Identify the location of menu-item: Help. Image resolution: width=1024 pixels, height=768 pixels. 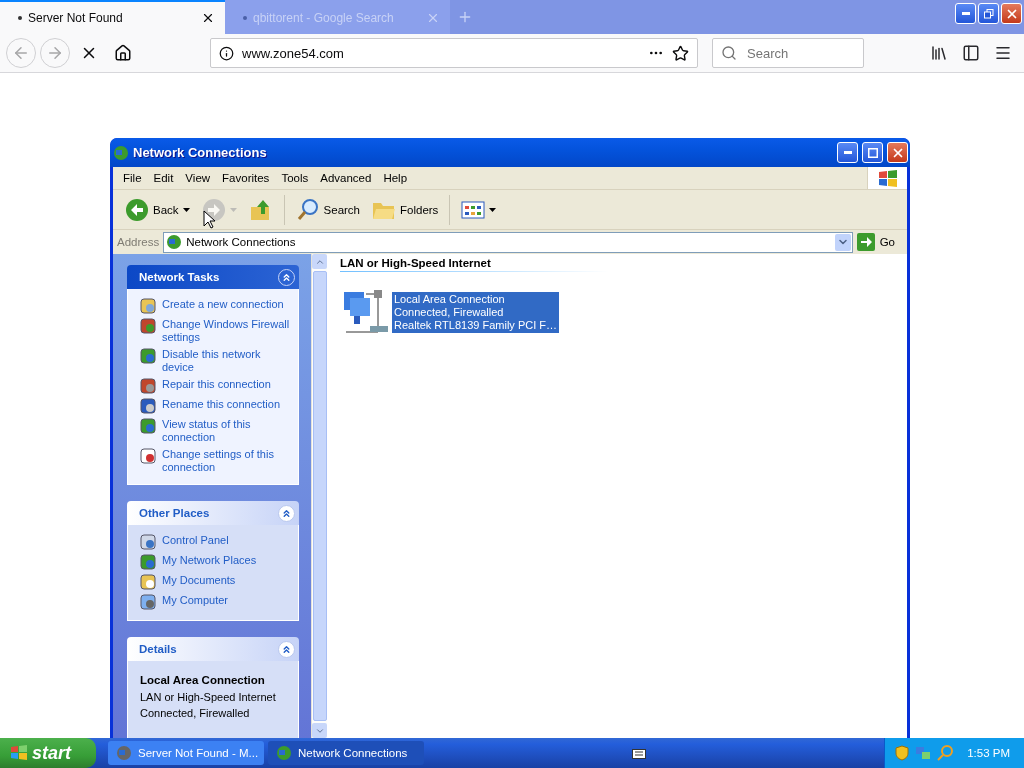
(395, 178).